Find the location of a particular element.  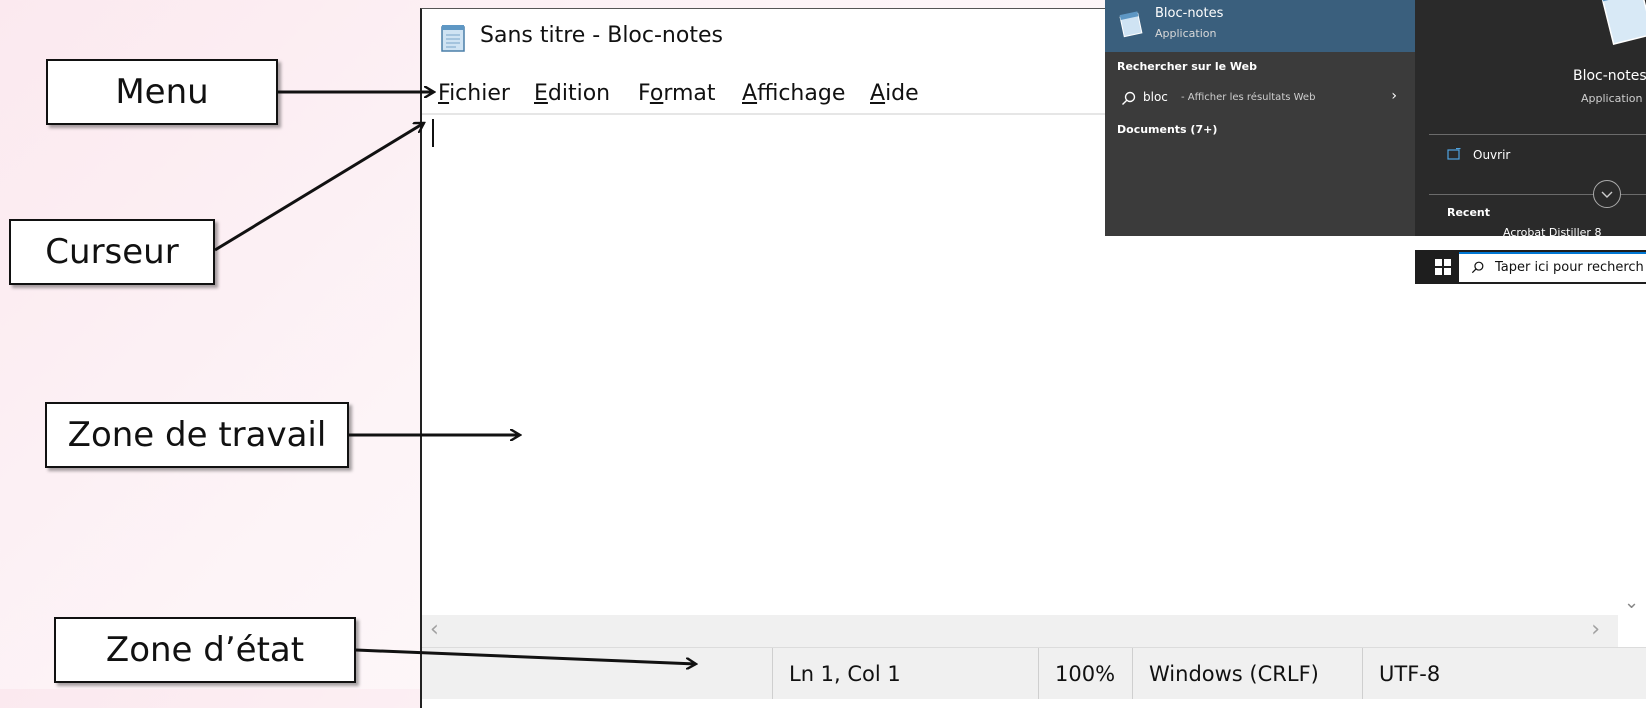

arrow-cursor is located at coordinates (319, 186).